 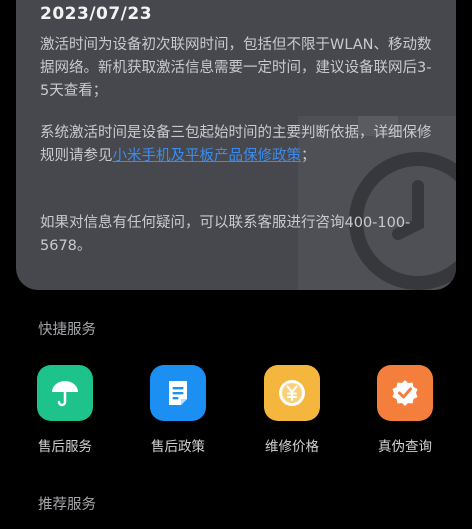 I want to click on recommended-services-title: 推荐服务, so click(x=67, y=505).